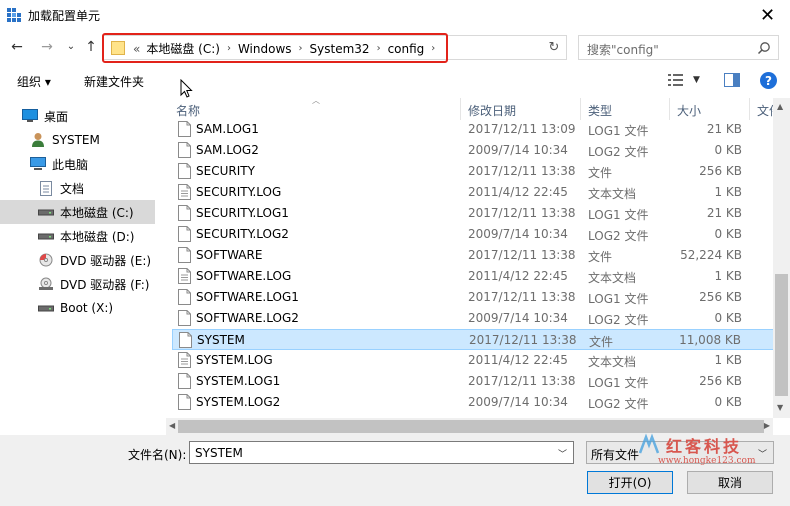  I want to click on table-row: SAM.LOG1 2017/12/11 13:09 LOG1 文件 21 KB, so click(473, 129).